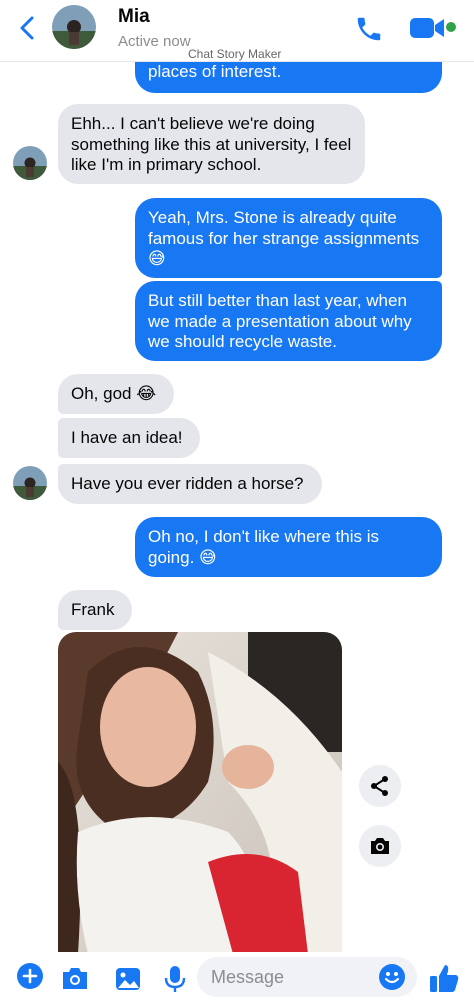 The width and height of the screenshot is (474, 1005). What do you see at coordinates (392, 977) in the screenshot?
I see `smiley-icon` at bounding box center [392, 977].